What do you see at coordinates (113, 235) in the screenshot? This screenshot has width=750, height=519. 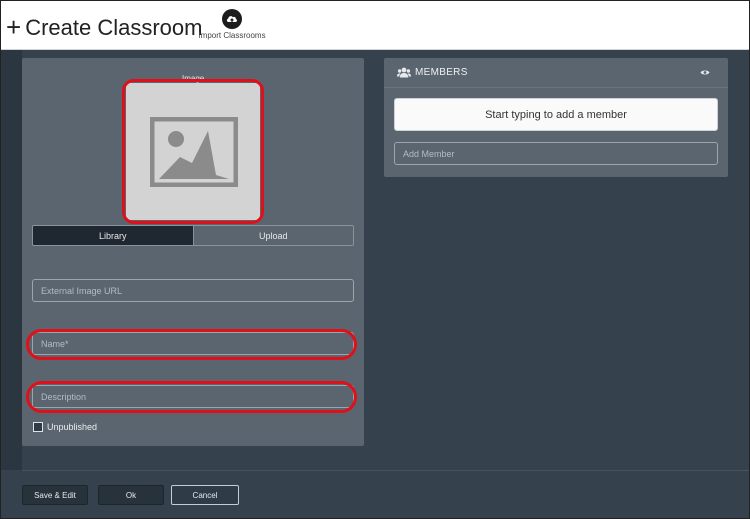 I see `tab-library: Library` at bounding box center [113, 235].